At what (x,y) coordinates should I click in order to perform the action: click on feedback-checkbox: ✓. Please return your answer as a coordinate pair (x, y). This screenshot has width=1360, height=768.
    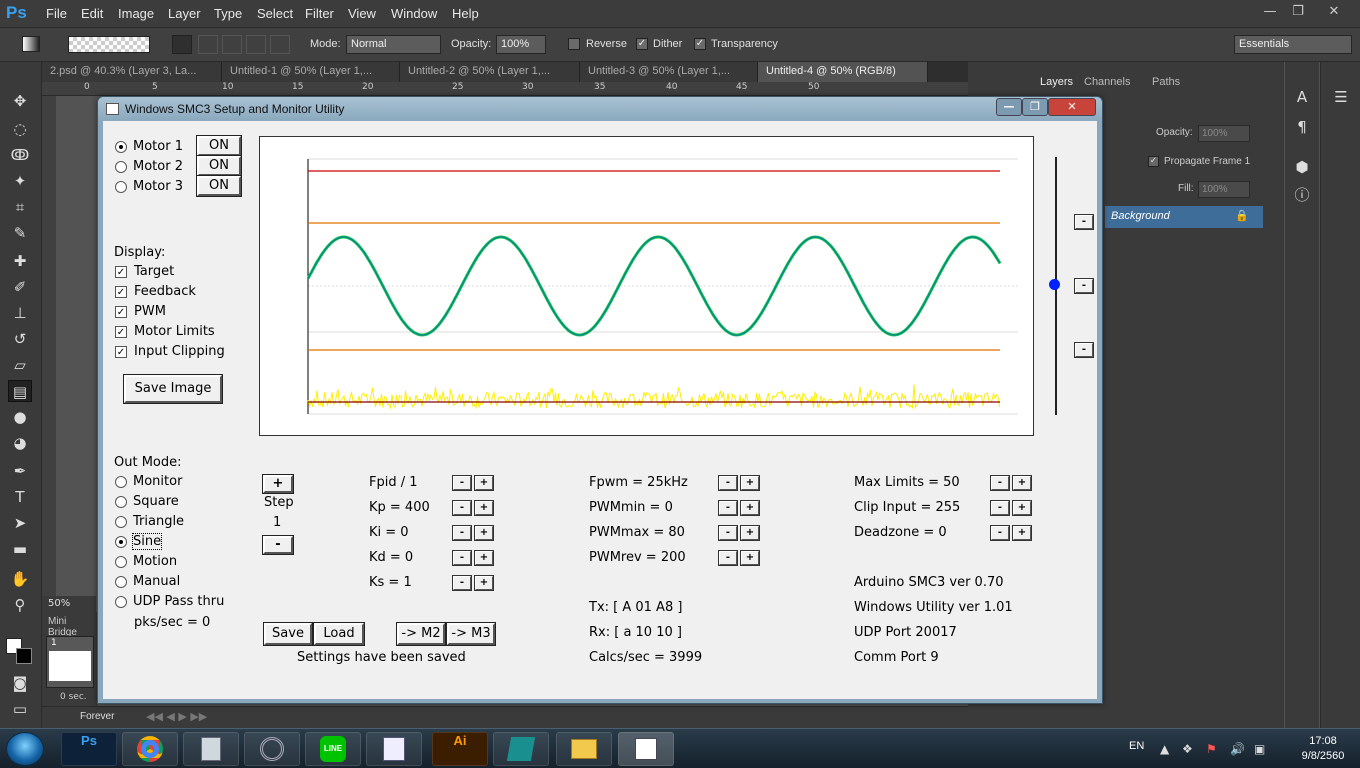
    Looking at the image, I should click on (121, 292).